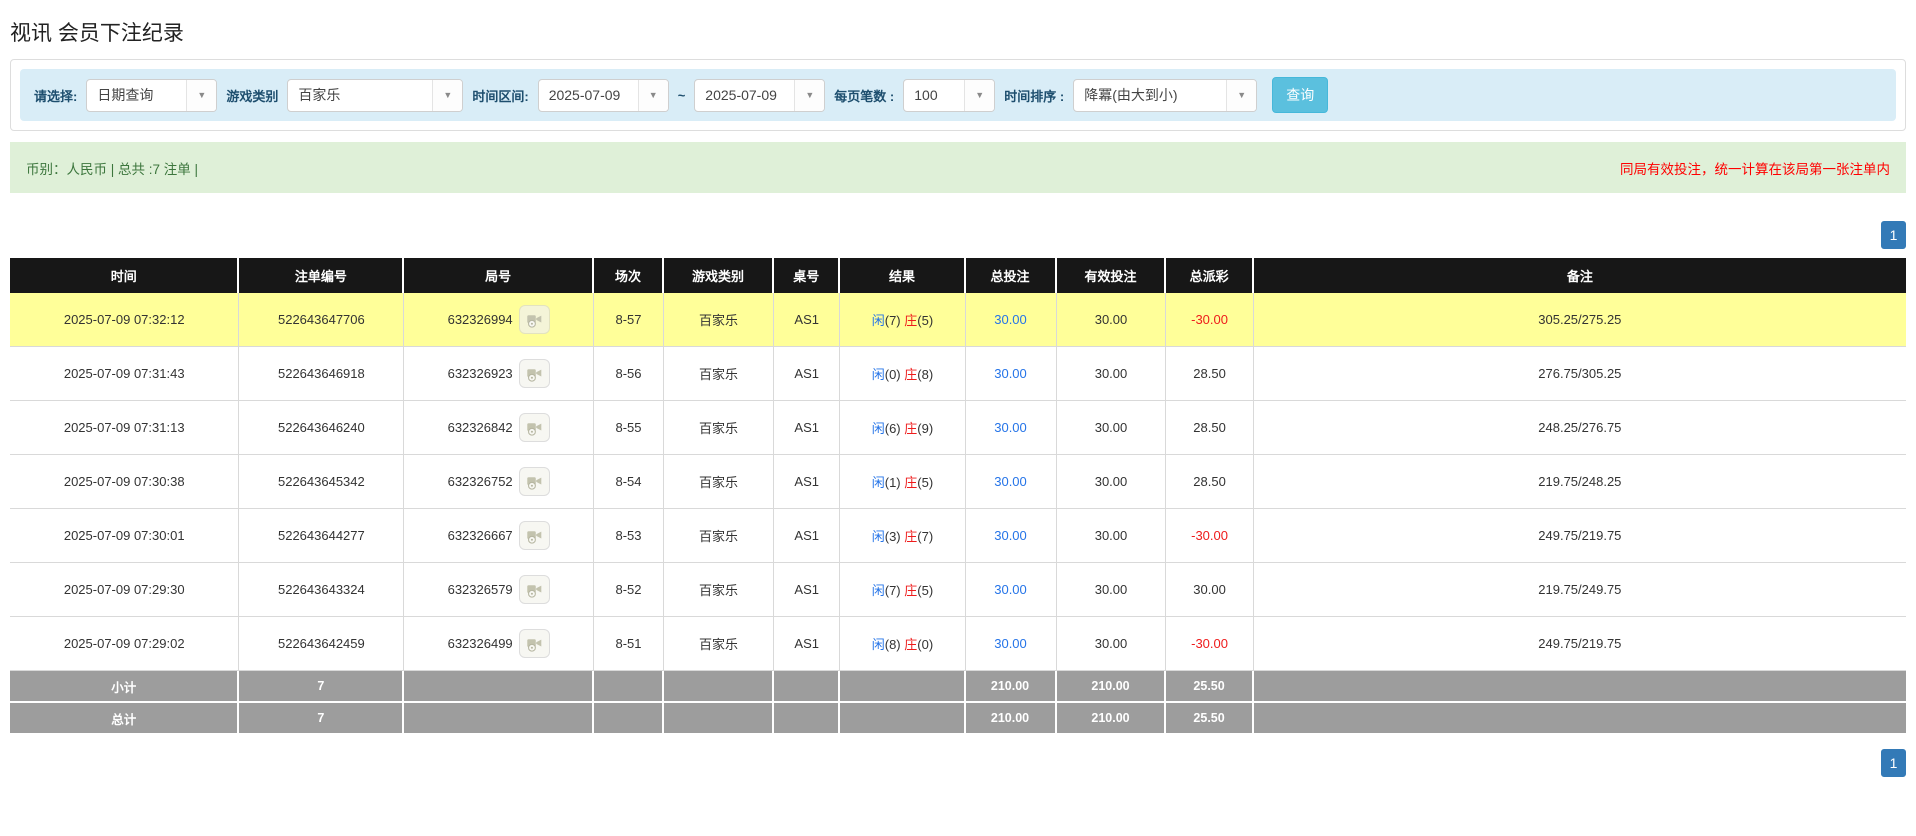 The height and width of the screenshot is (836, 1916). I want to click on date-from-select: 2025-07-09 ▼, so click(603, 95).